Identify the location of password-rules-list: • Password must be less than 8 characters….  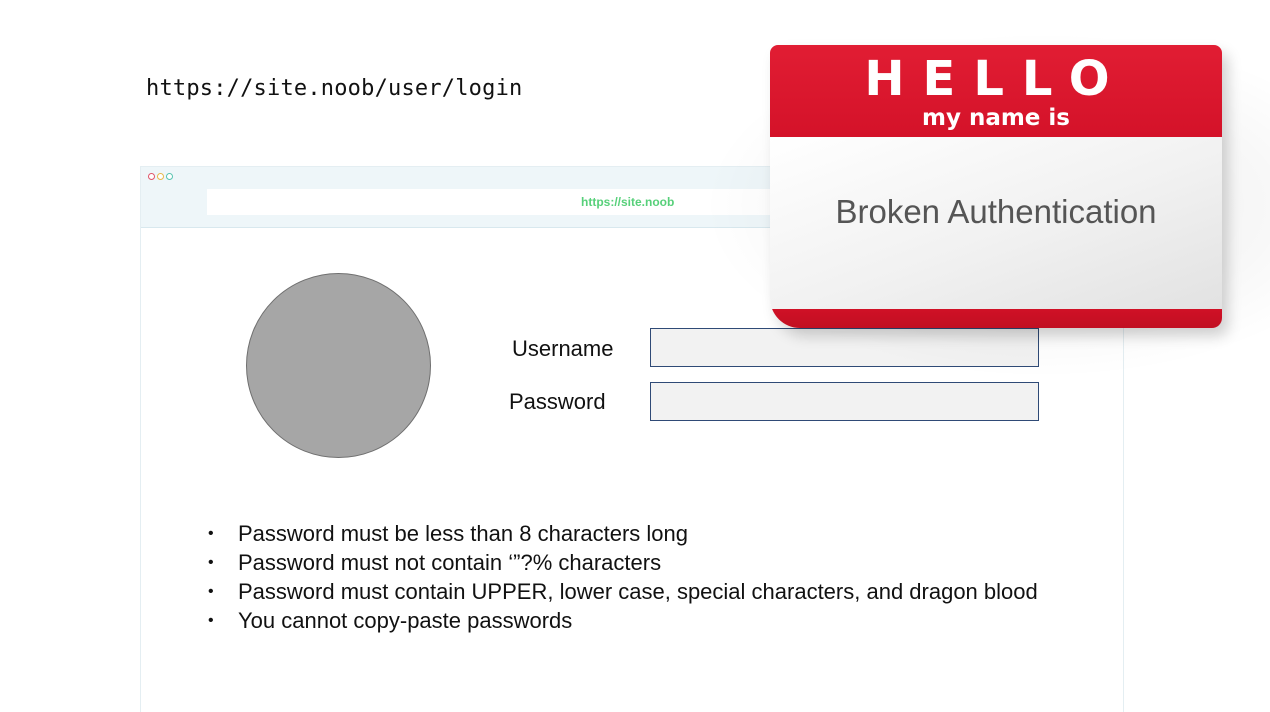
(622, 577).